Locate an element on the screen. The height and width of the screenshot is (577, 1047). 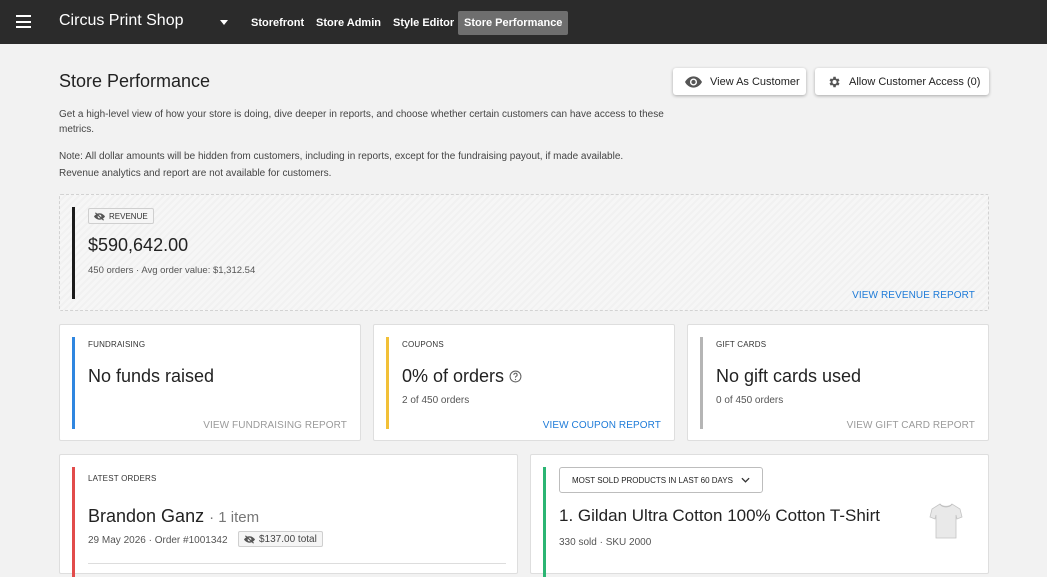
view-revenue-report-link: VIEW REVENUE REPORT is located at coordinates (913, 295).